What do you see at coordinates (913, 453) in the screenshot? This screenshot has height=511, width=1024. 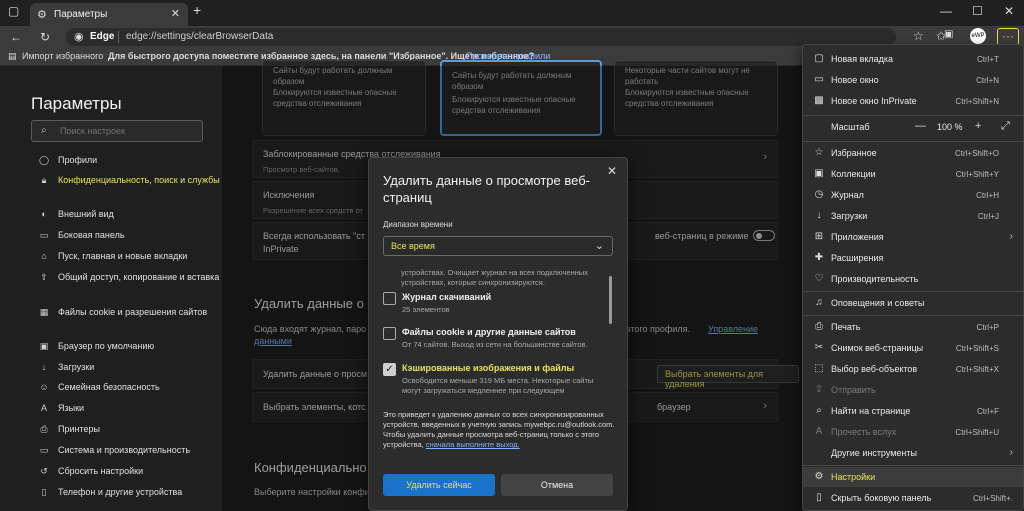 I see `menu-item-more-tools: Другие инструменты ›` at bounding box center [913, 453].